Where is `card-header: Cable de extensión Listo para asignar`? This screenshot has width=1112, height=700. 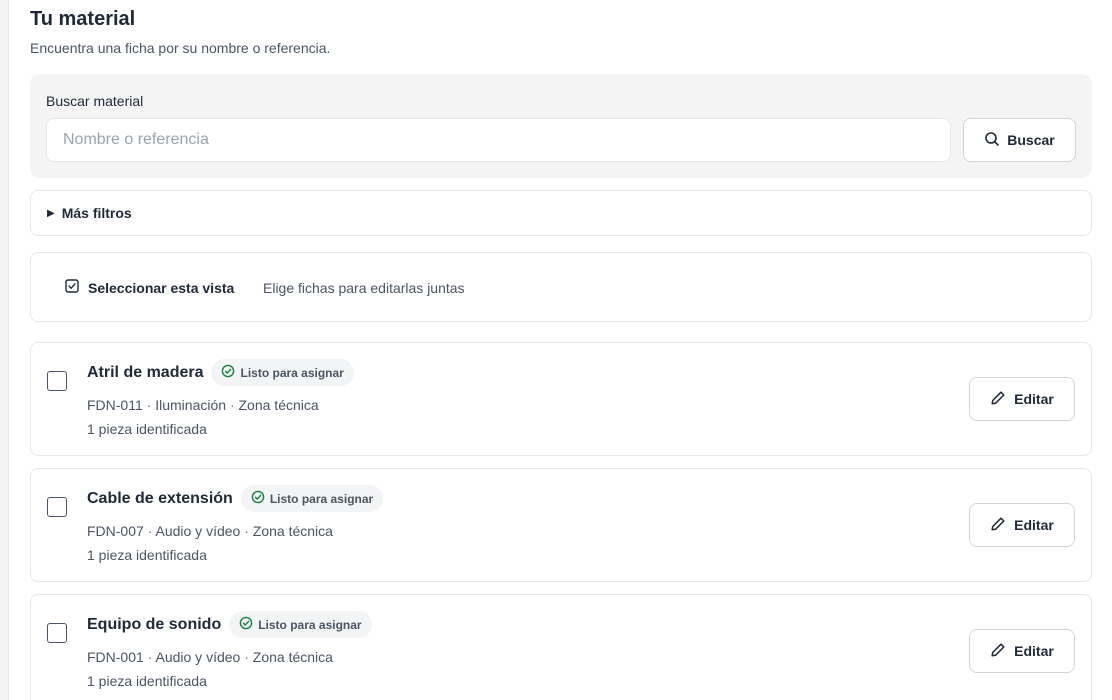
card-header: Cable de extensión Listo para asignar is located at coordinates (235, 498).